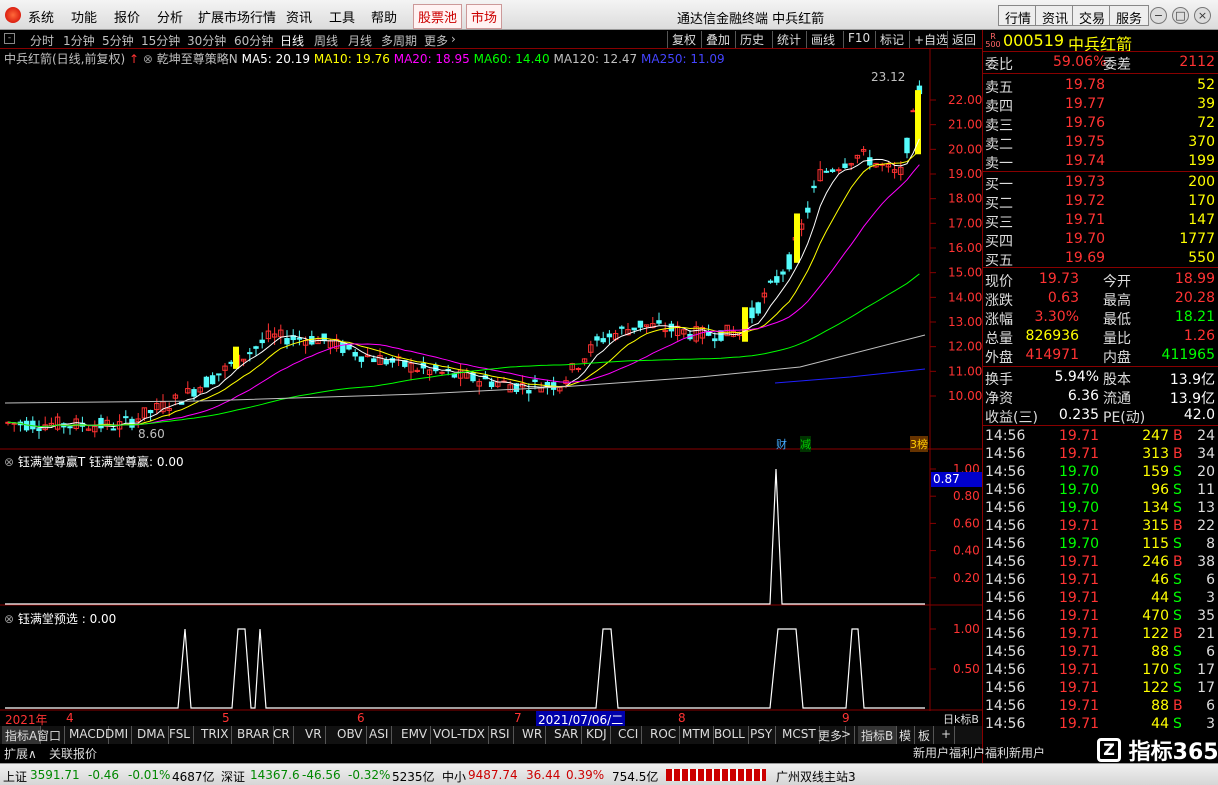 This screenshot has width=1218, height=785. What do you see at coordinates (79, 40) in the screenshot?
I see `period-1min: 1分钟` at bounding box center [79, 40].